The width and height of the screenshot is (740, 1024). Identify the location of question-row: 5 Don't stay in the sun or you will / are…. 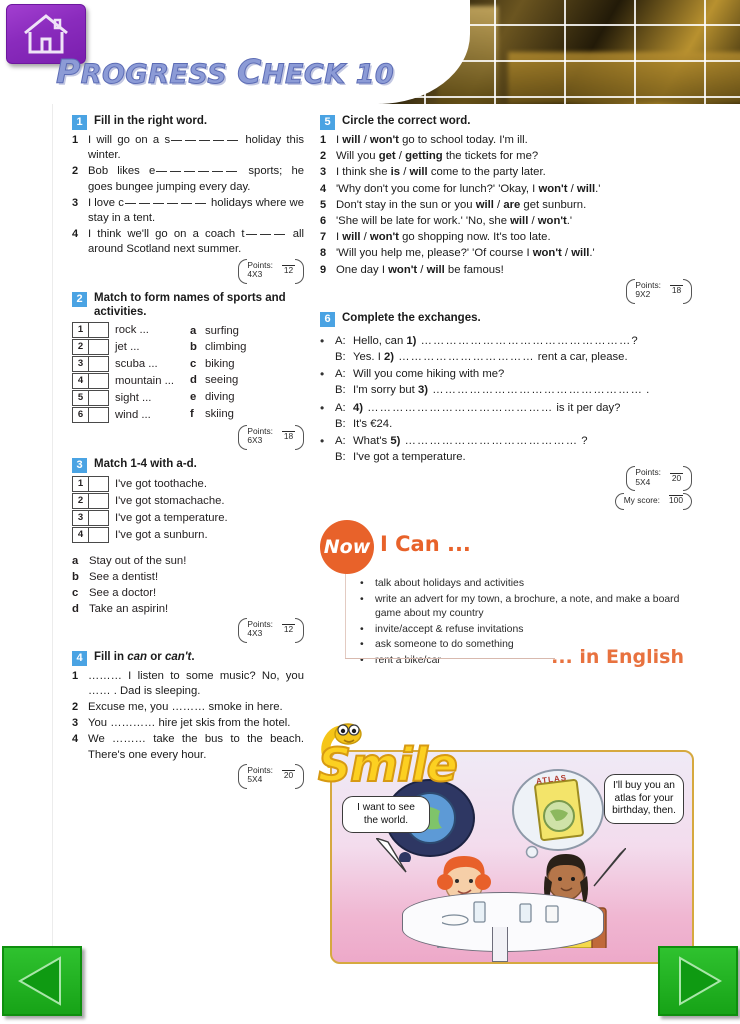
(506, 205).